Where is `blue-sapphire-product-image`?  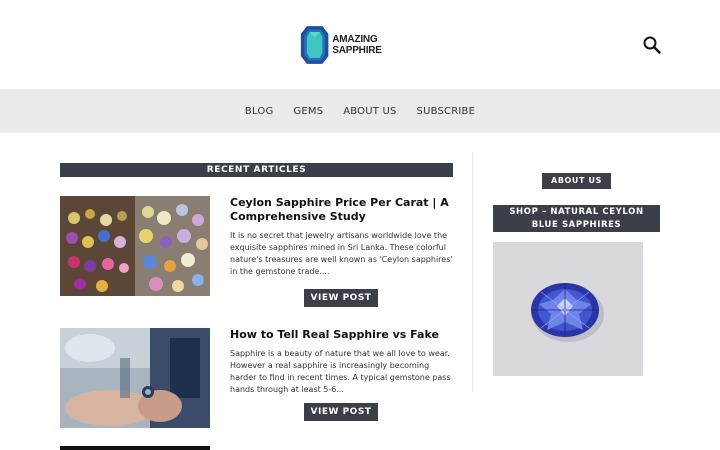 blue-sapphire-product-image is located at coordinates (568, 309).